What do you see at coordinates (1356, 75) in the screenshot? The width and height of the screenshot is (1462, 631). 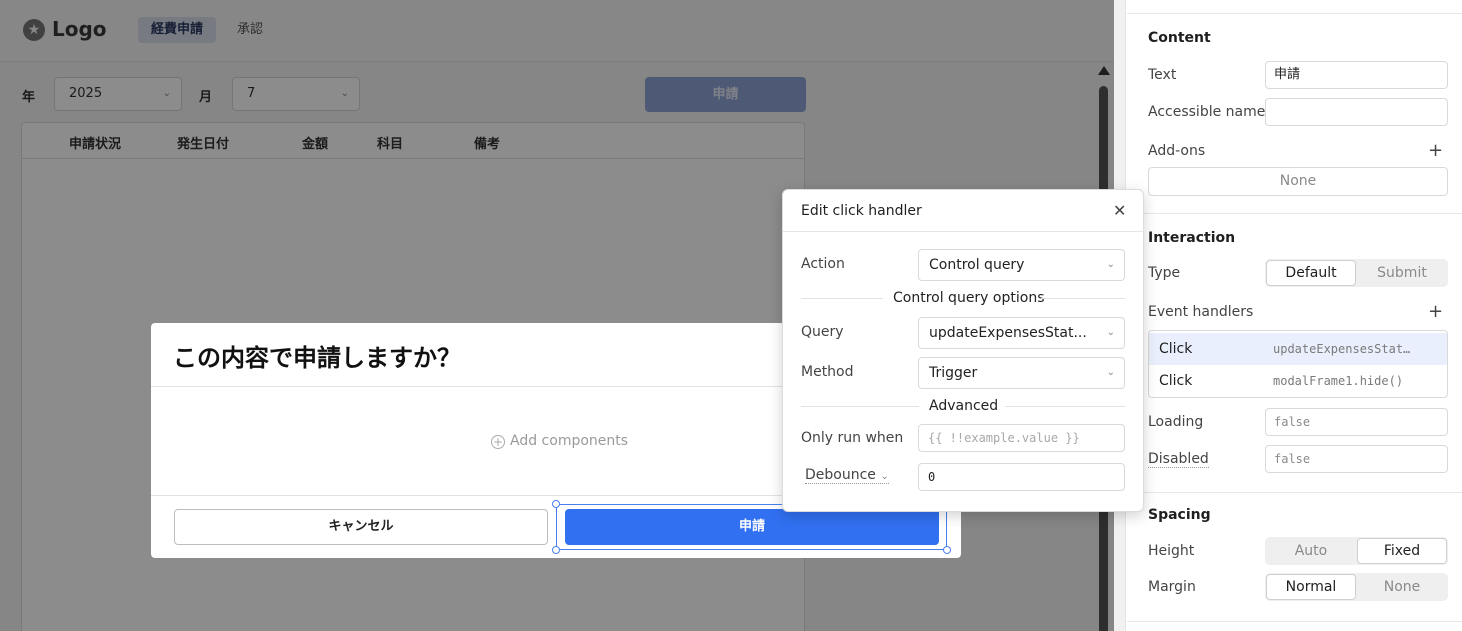 I see `text-field: 申請` at bounding box center [1356, 75].